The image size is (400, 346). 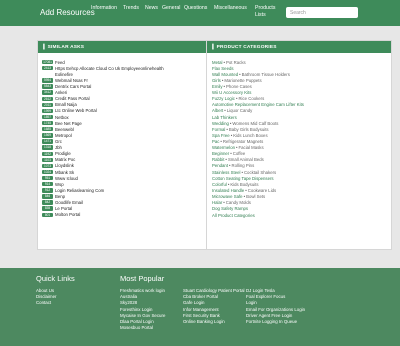 I want to click on category-sub-label: Small Animal Beds, so click(x=245, y=160).